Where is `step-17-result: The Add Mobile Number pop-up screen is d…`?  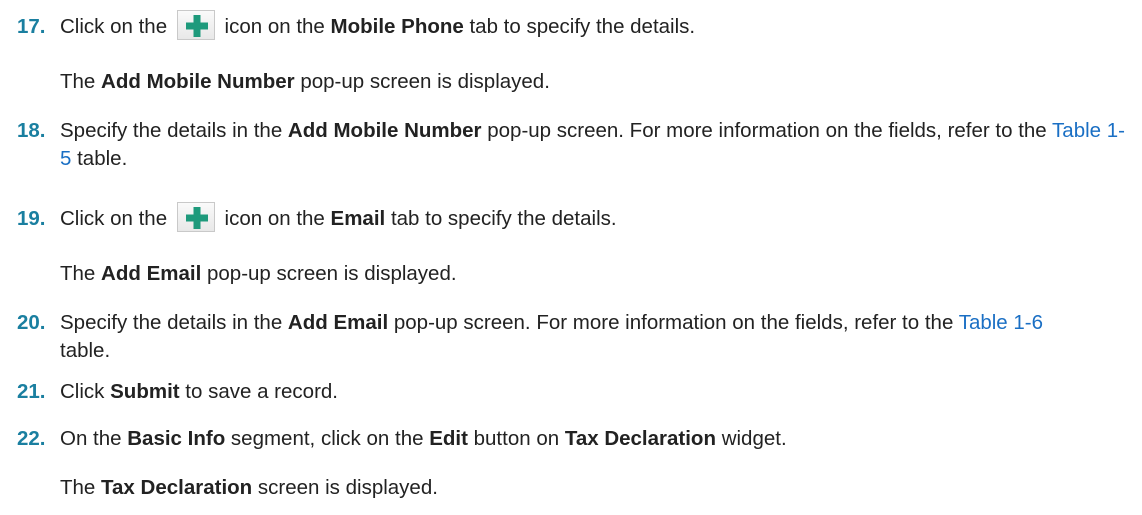 step-17-result: The Add Mobile Number pop-up screen is d… is located at coordinates (305, 82).